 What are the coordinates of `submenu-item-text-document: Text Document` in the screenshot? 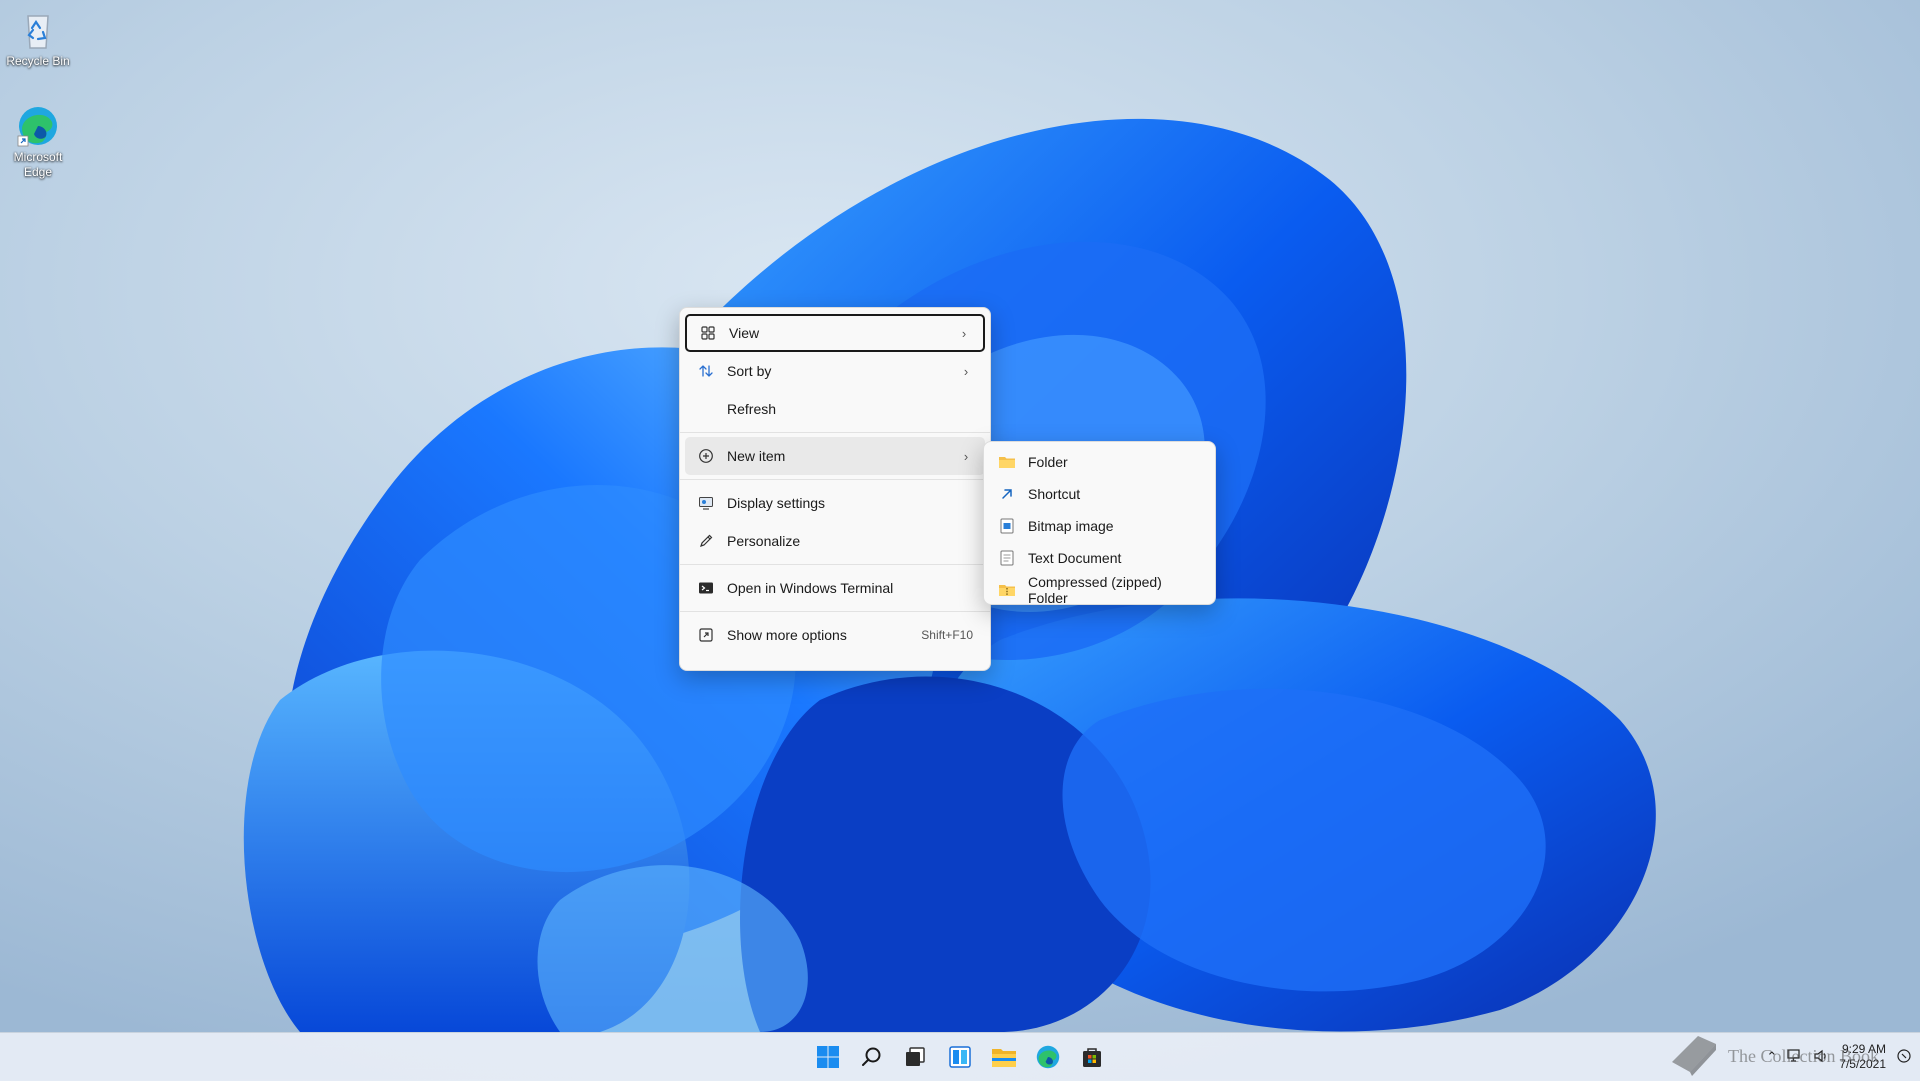 It's located at (1099, 558).